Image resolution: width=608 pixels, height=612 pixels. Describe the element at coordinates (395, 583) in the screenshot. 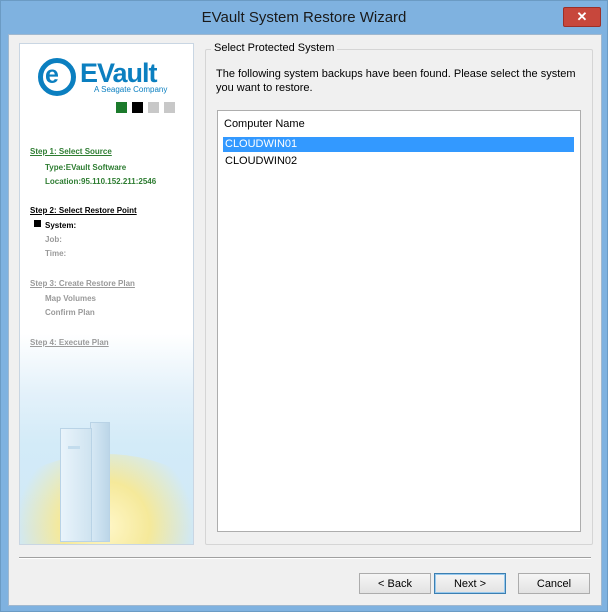

I see `back-button: < Back` at that location.